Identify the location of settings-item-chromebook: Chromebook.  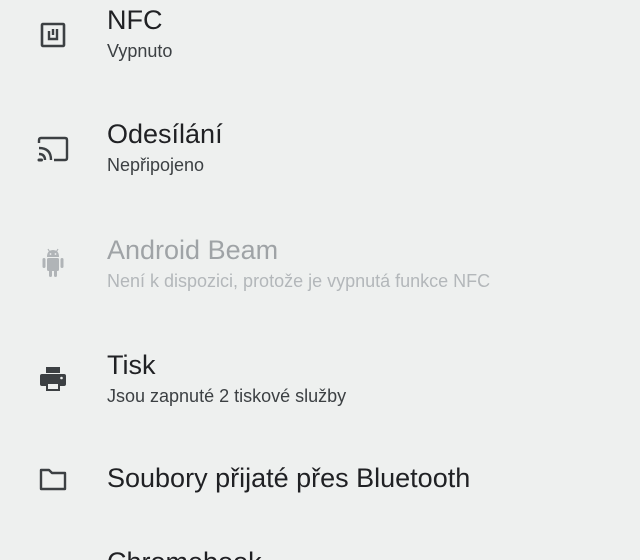
(320, 548).